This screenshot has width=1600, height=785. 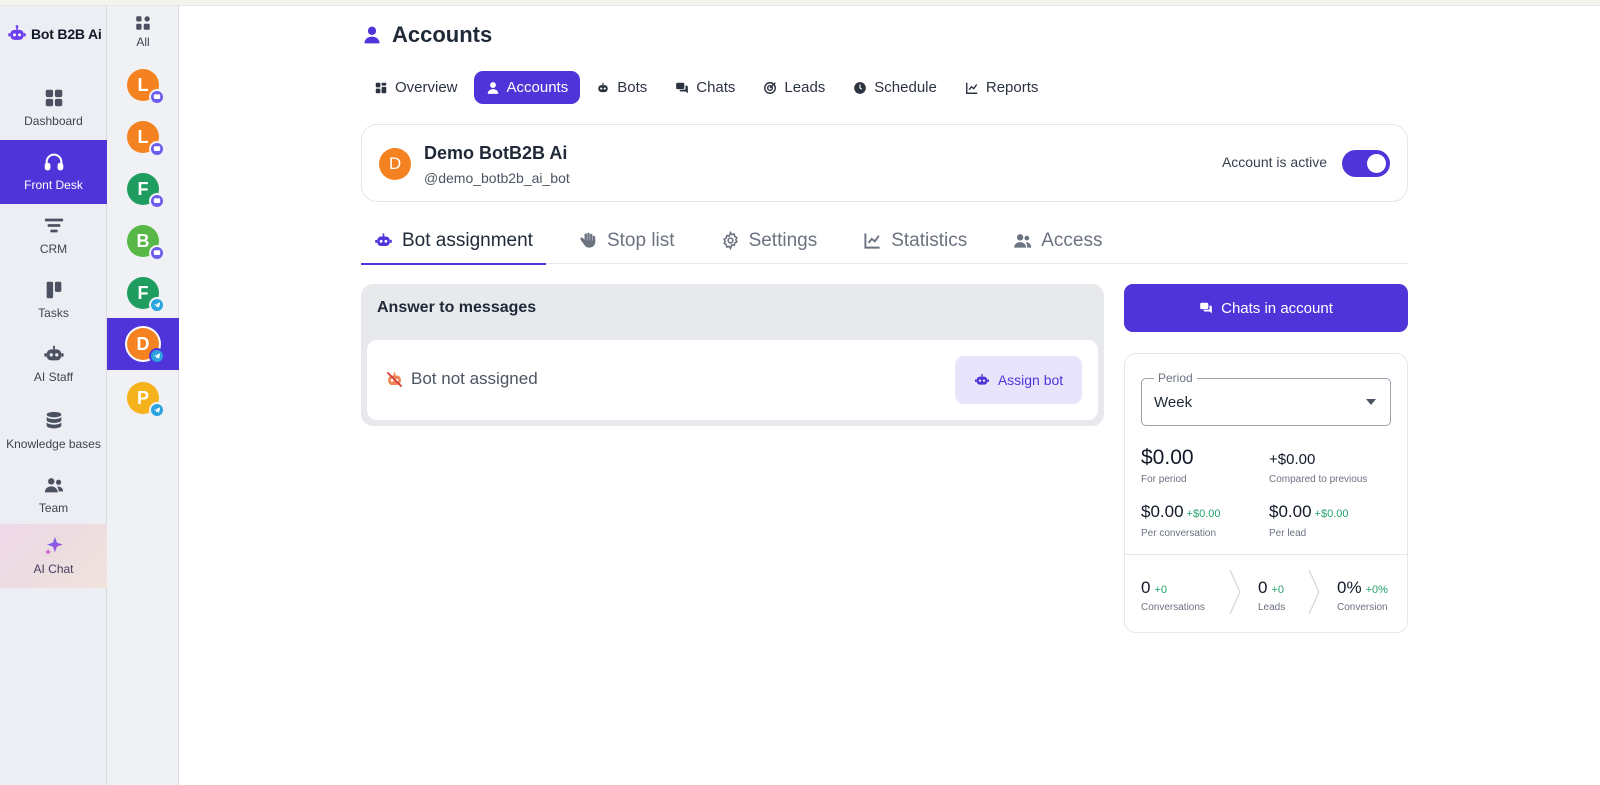 I want to click on per-conversation-label: Per conversation, so click(x=1179, y=533).